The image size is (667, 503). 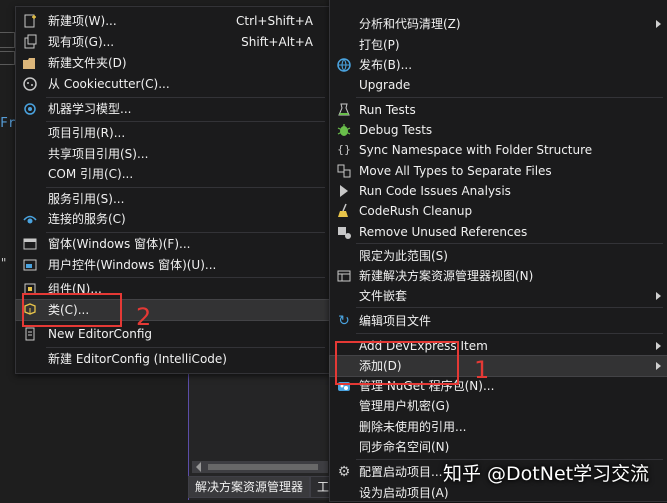 I want to click on remove-references-icon, so click(x=344, y=232).